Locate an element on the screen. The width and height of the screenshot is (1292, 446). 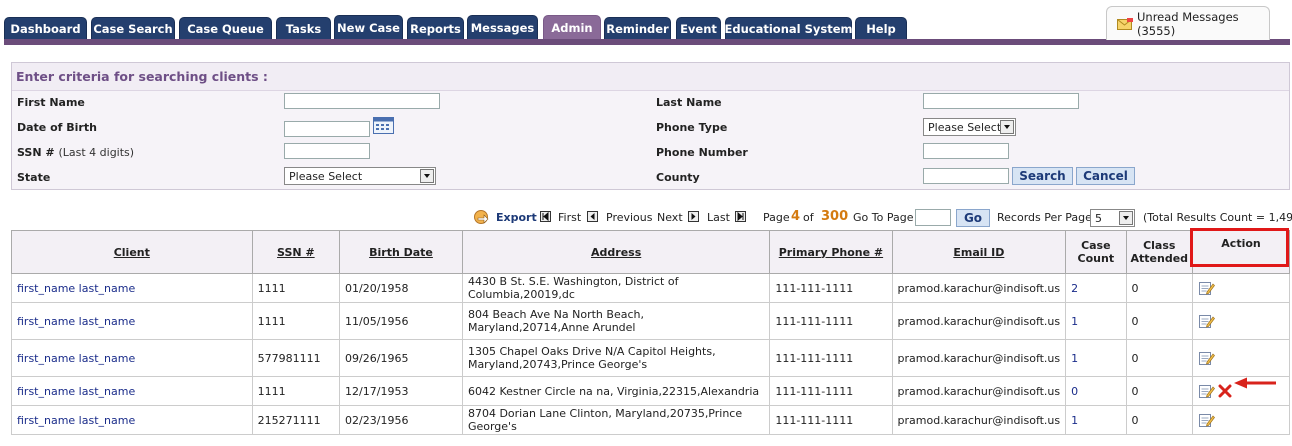
first-name-input is located at coordinates (362, 101).